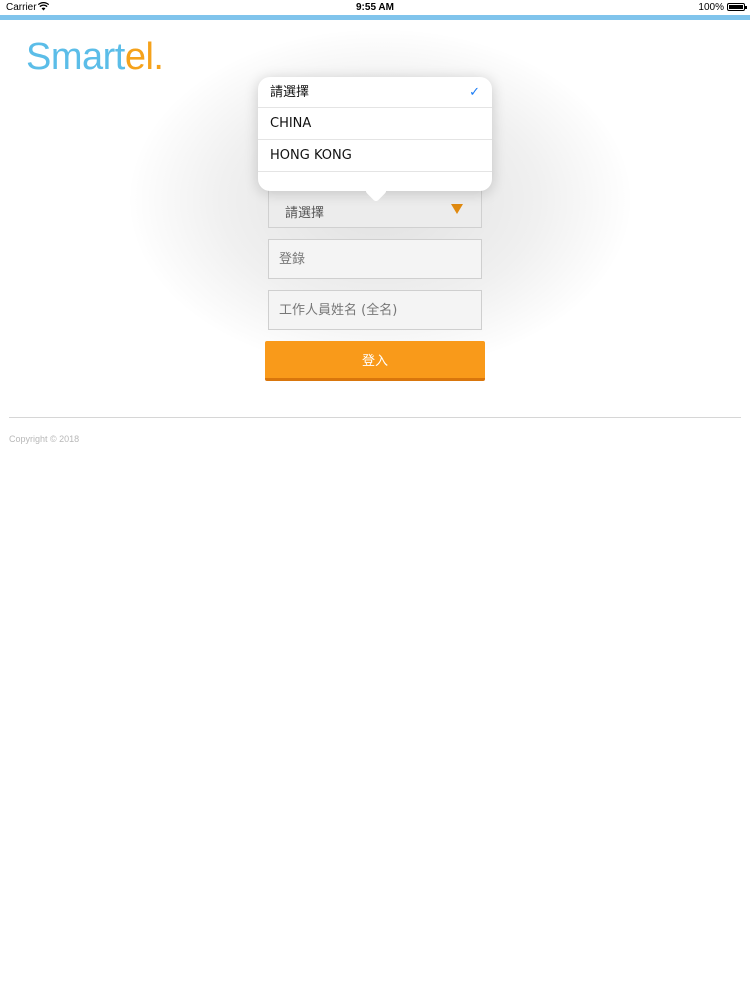 Image resolution: width=750 pixels, height=1000 pixels. Describe the element at coordinates (375, 417) in the screenshot. I see `footer-divider` at that location.